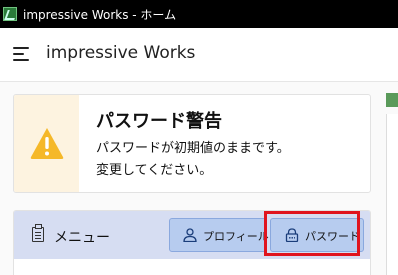  I want to click on side-panel, so click(392, 194).